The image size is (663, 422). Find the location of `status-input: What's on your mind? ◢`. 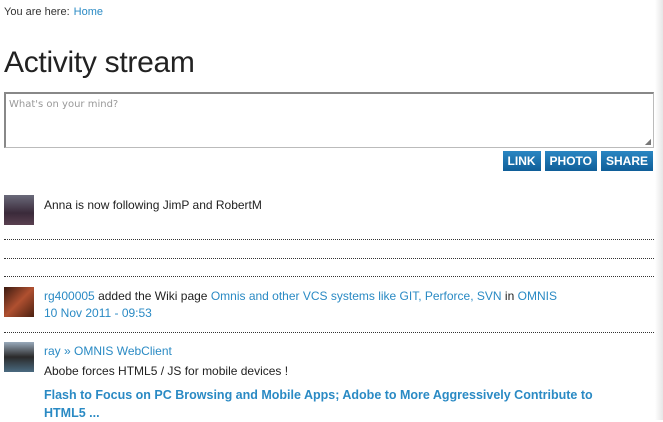

status-input: What's on your mind? ◢ is located at coordinates (329, 120).